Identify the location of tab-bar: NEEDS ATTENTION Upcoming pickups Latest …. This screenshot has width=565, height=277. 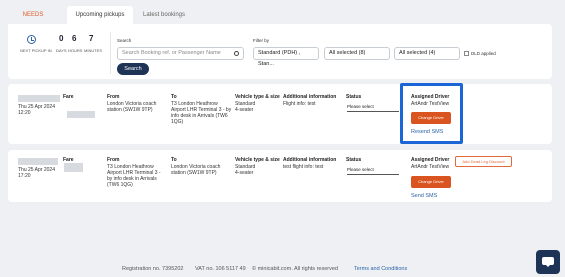
(282, 18).